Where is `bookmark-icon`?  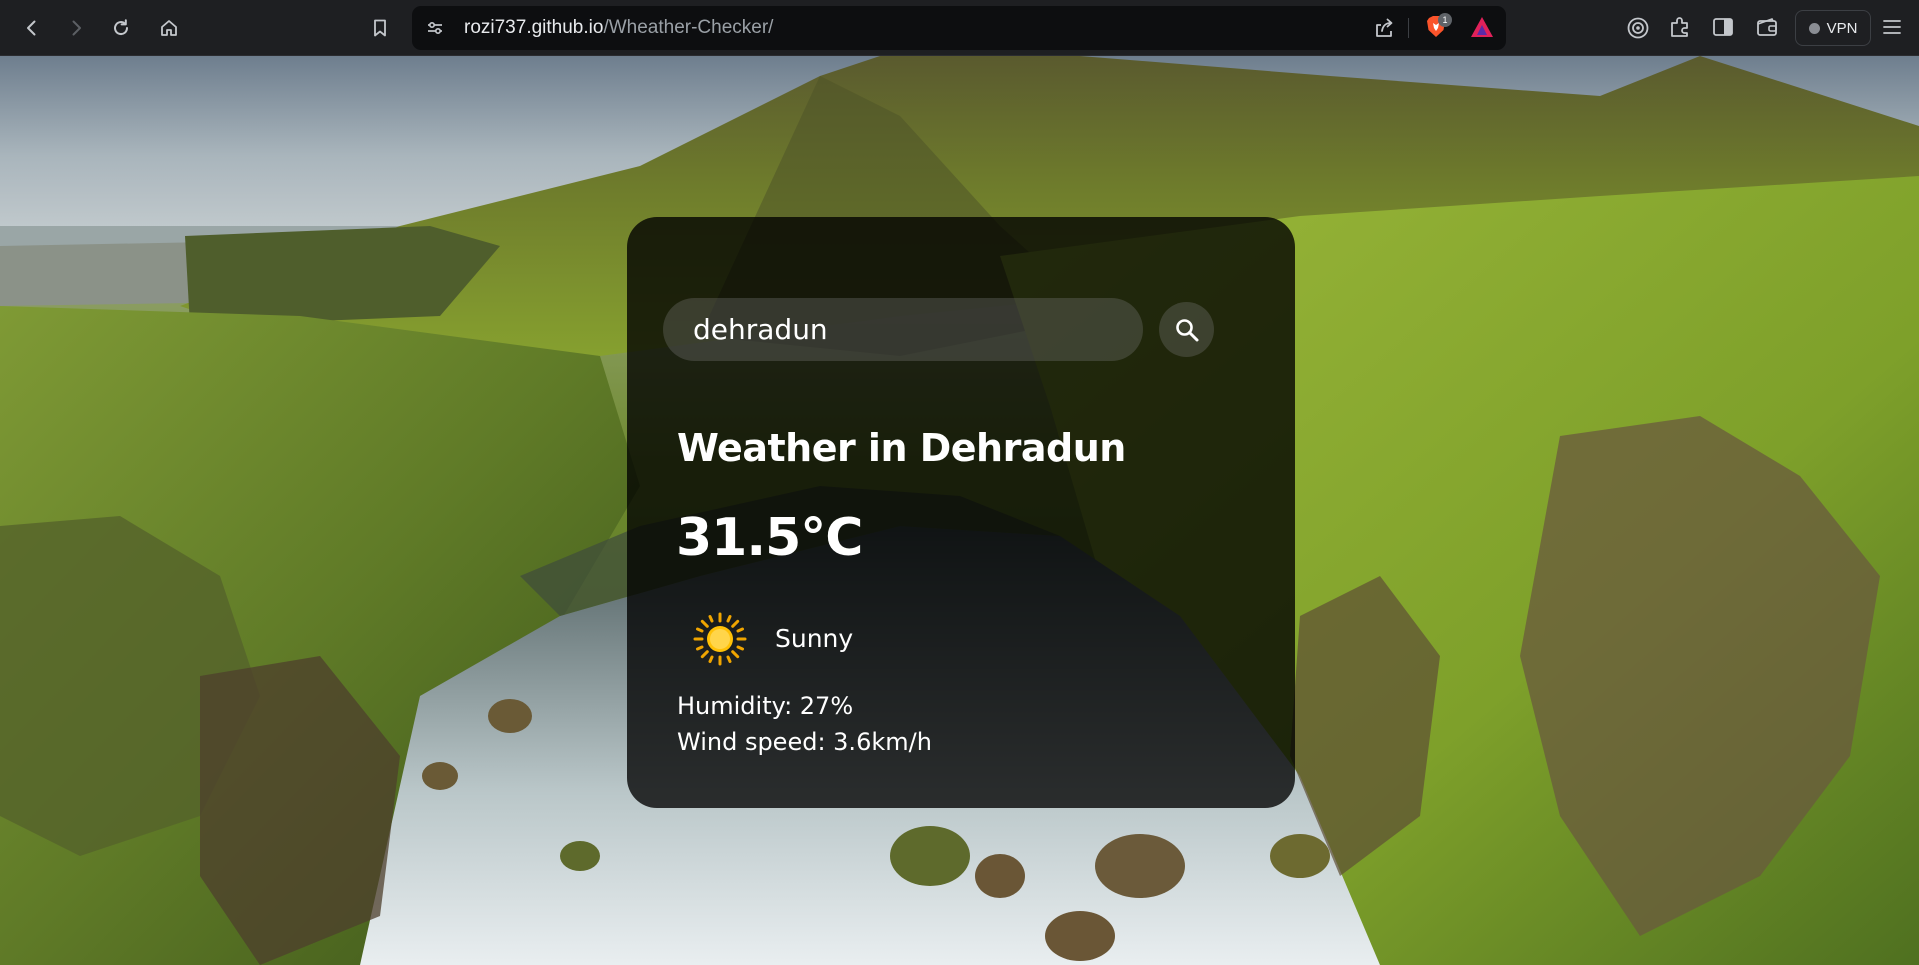
bookmark-icon is located at coordinates (380, 28).